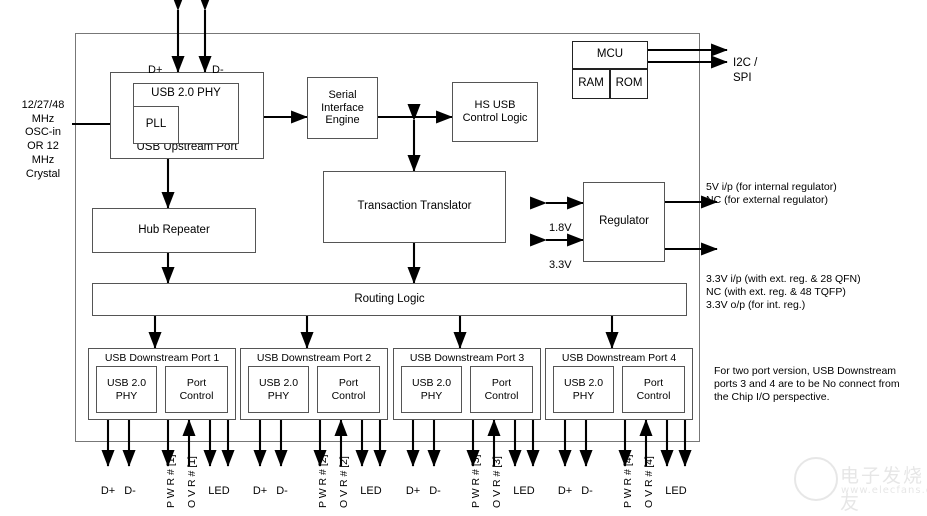 This screenshot has height=516, width=927. I want to click on label-clock-input: 12/27/48 MHz OSC-in OR 12 MHz Crystal, so click(43, 133).